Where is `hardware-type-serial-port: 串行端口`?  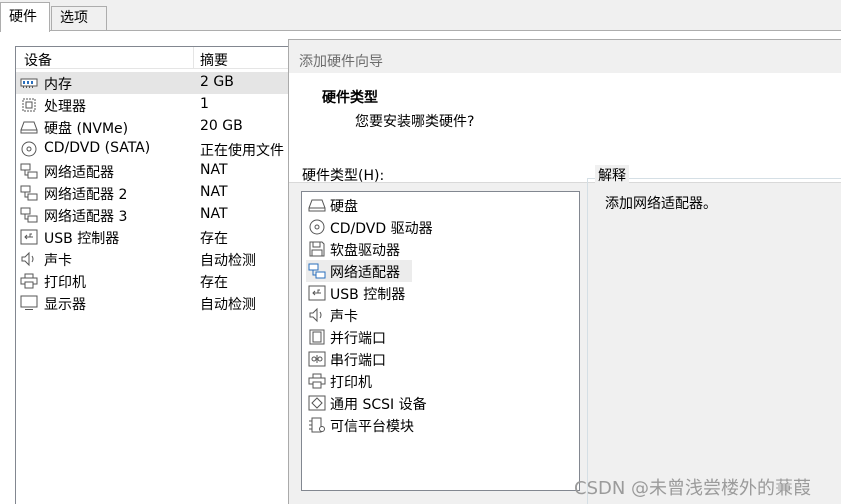
hardware-type-serial-port: 串行端口 is located at coordinates (346, 359).